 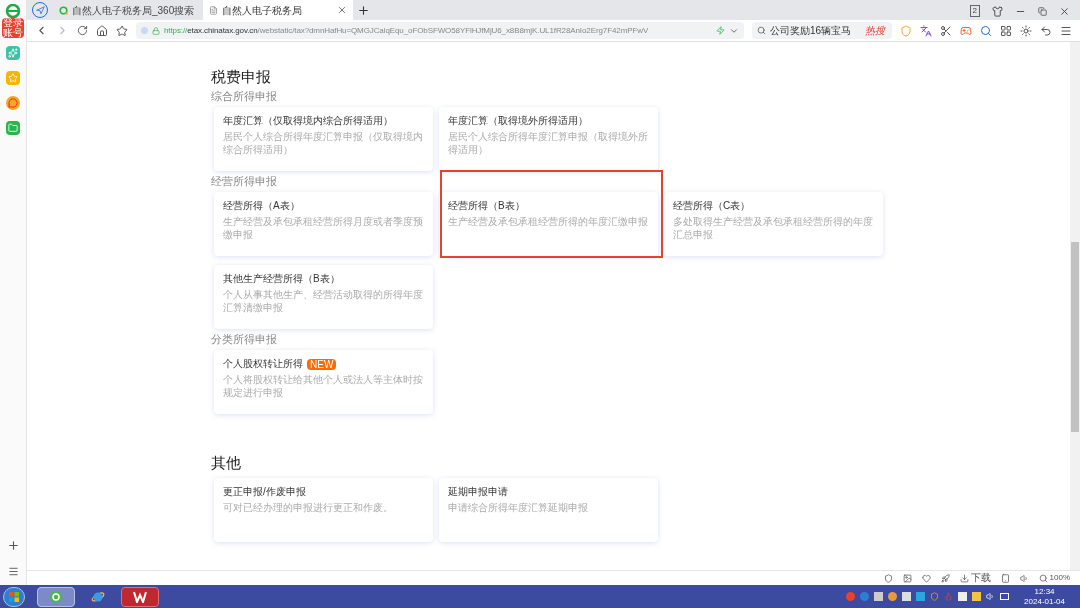 I want to click on tab-title: 自然人电子税务局, so click(x=262, y=10).